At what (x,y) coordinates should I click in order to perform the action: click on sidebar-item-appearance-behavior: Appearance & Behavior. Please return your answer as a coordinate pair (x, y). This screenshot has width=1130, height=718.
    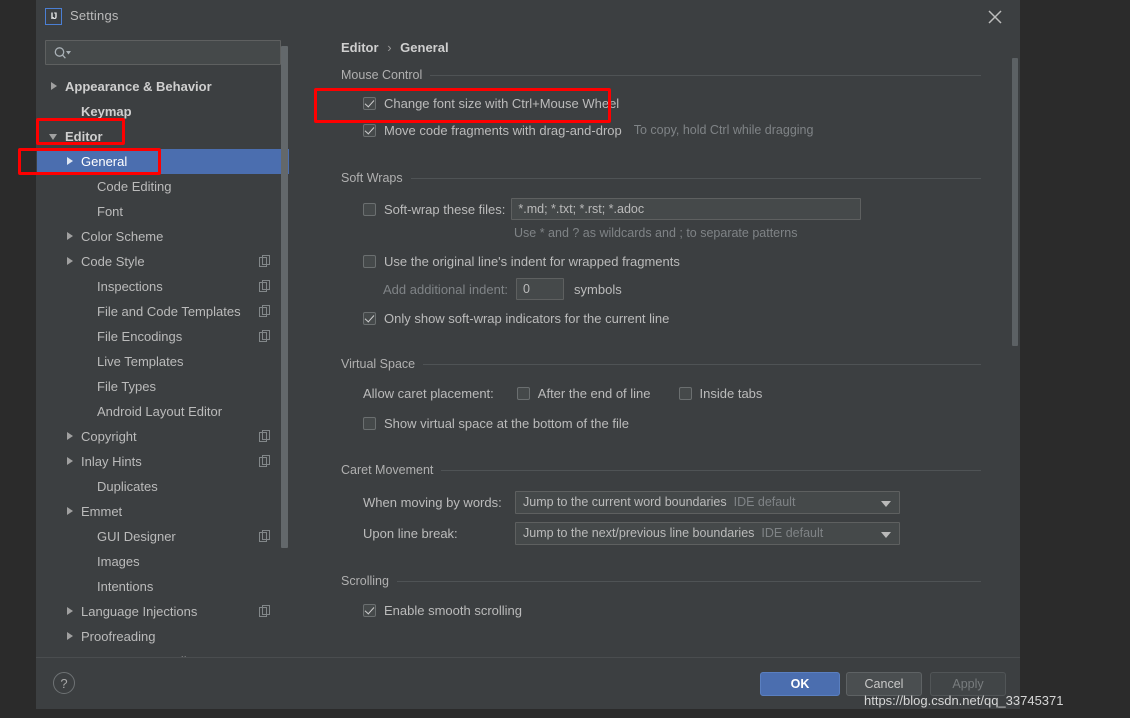
    Looking at the image, I should click on (163, 86).